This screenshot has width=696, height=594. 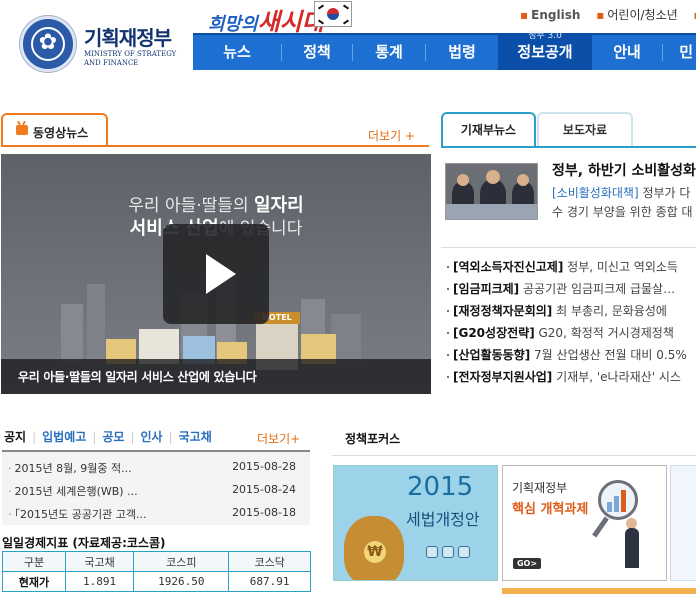 I want to click on list-item: [역외소득자진신고제] 정부, 미신고 역외소득, so click(x=571, y=267).